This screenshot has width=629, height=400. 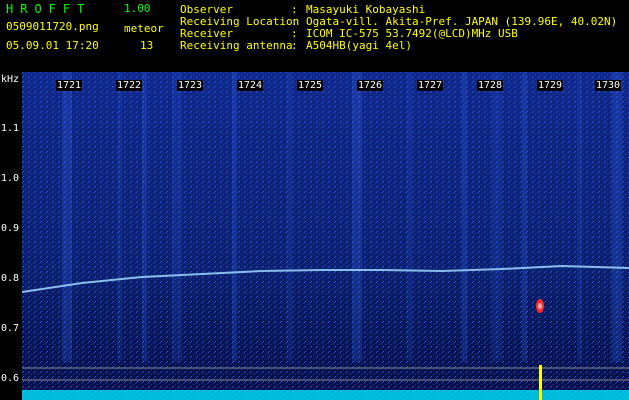 What do you see at coordinates (10, 278) in the screenshot?
I see `y-tick-label: 0.8` at bounding box center [10, 278].